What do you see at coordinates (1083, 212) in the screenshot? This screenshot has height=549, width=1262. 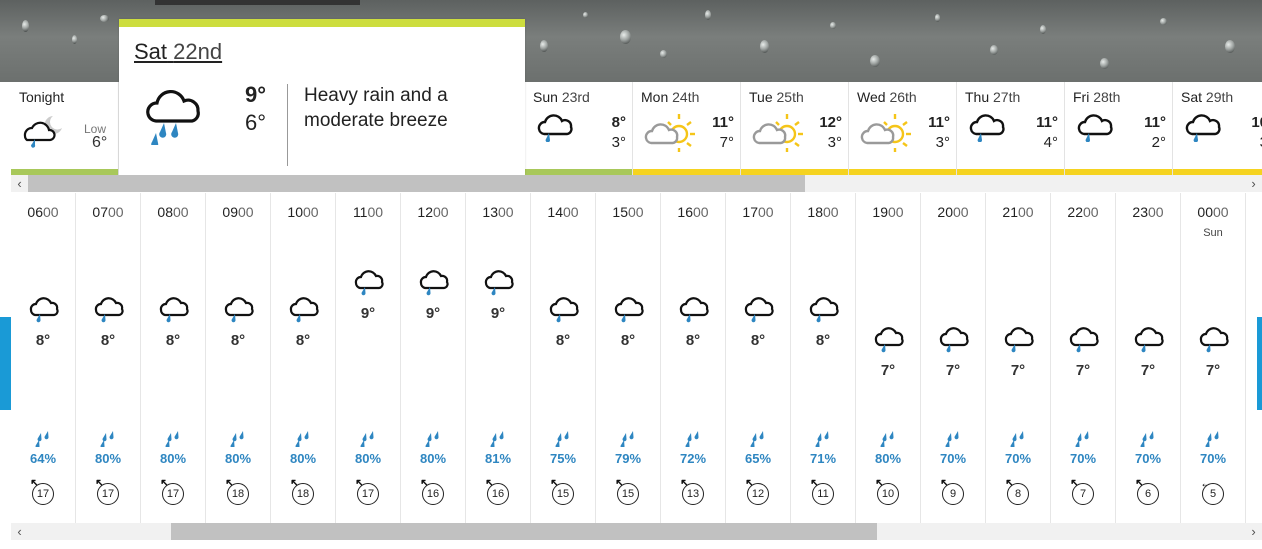 I see `hour-time: 2200` at bounding box center [1083, 212].